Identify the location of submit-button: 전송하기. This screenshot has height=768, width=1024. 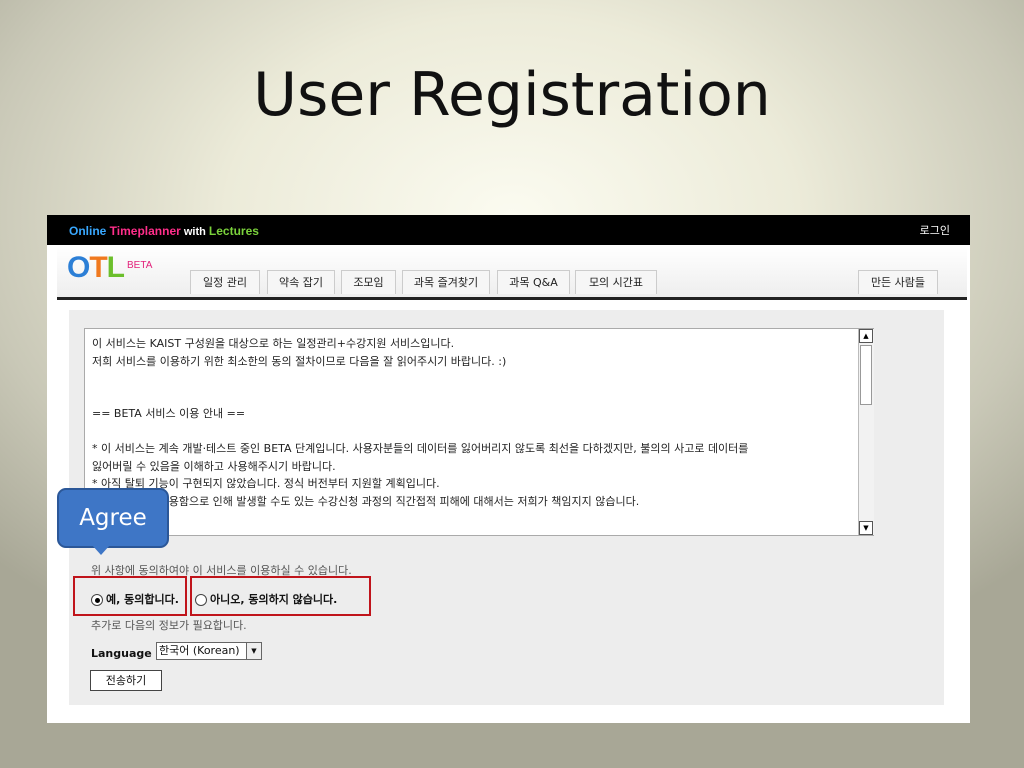
(126, 680).